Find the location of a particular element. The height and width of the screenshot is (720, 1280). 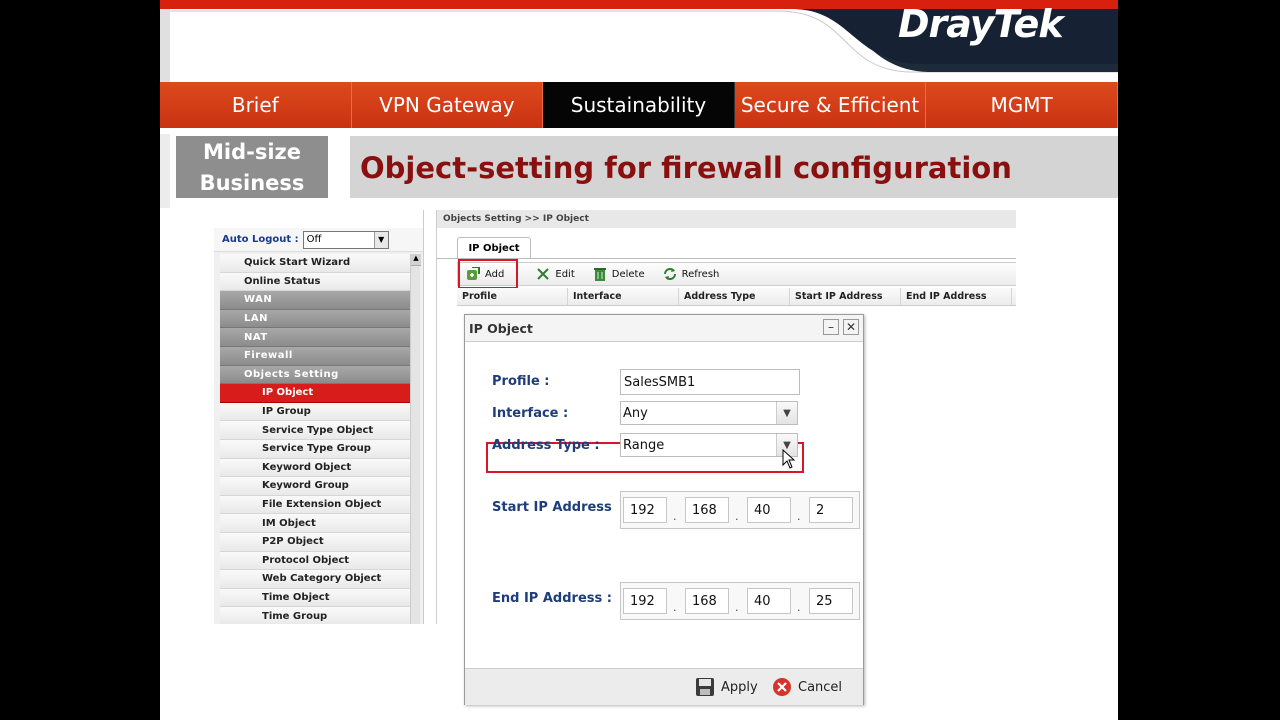

address-type-label: Address Type : is located at coordinates (546, 445).